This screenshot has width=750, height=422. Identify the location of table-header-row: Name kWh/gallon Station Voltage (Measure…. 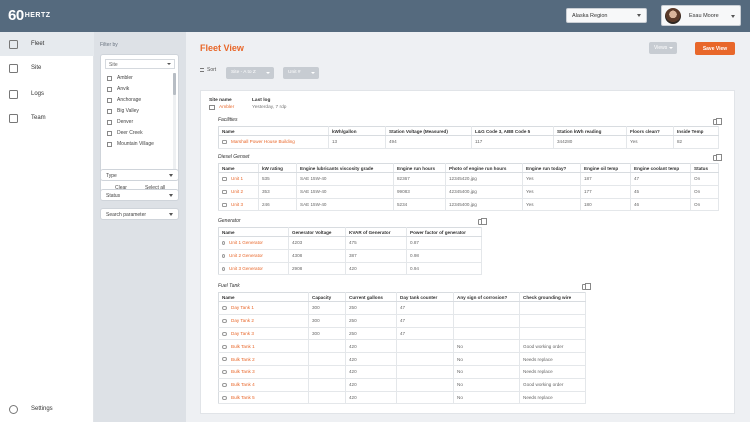
(468, 131).